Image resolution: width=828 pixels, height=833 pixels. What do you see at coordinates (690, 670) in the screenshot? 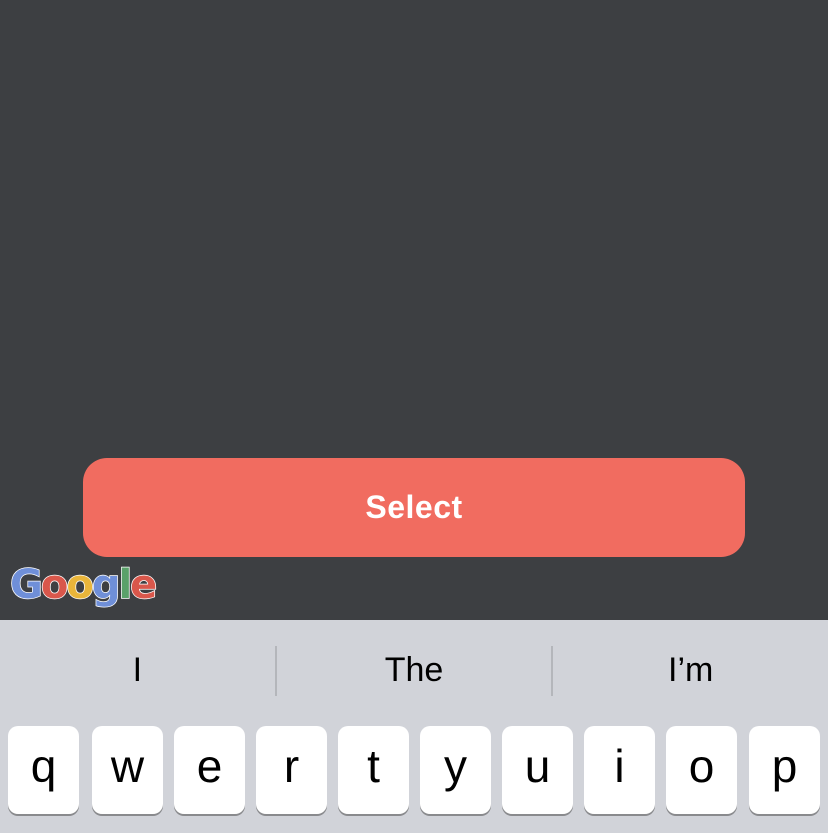
I see `suggestion-3: I’m` at bounding box center [690, 670].